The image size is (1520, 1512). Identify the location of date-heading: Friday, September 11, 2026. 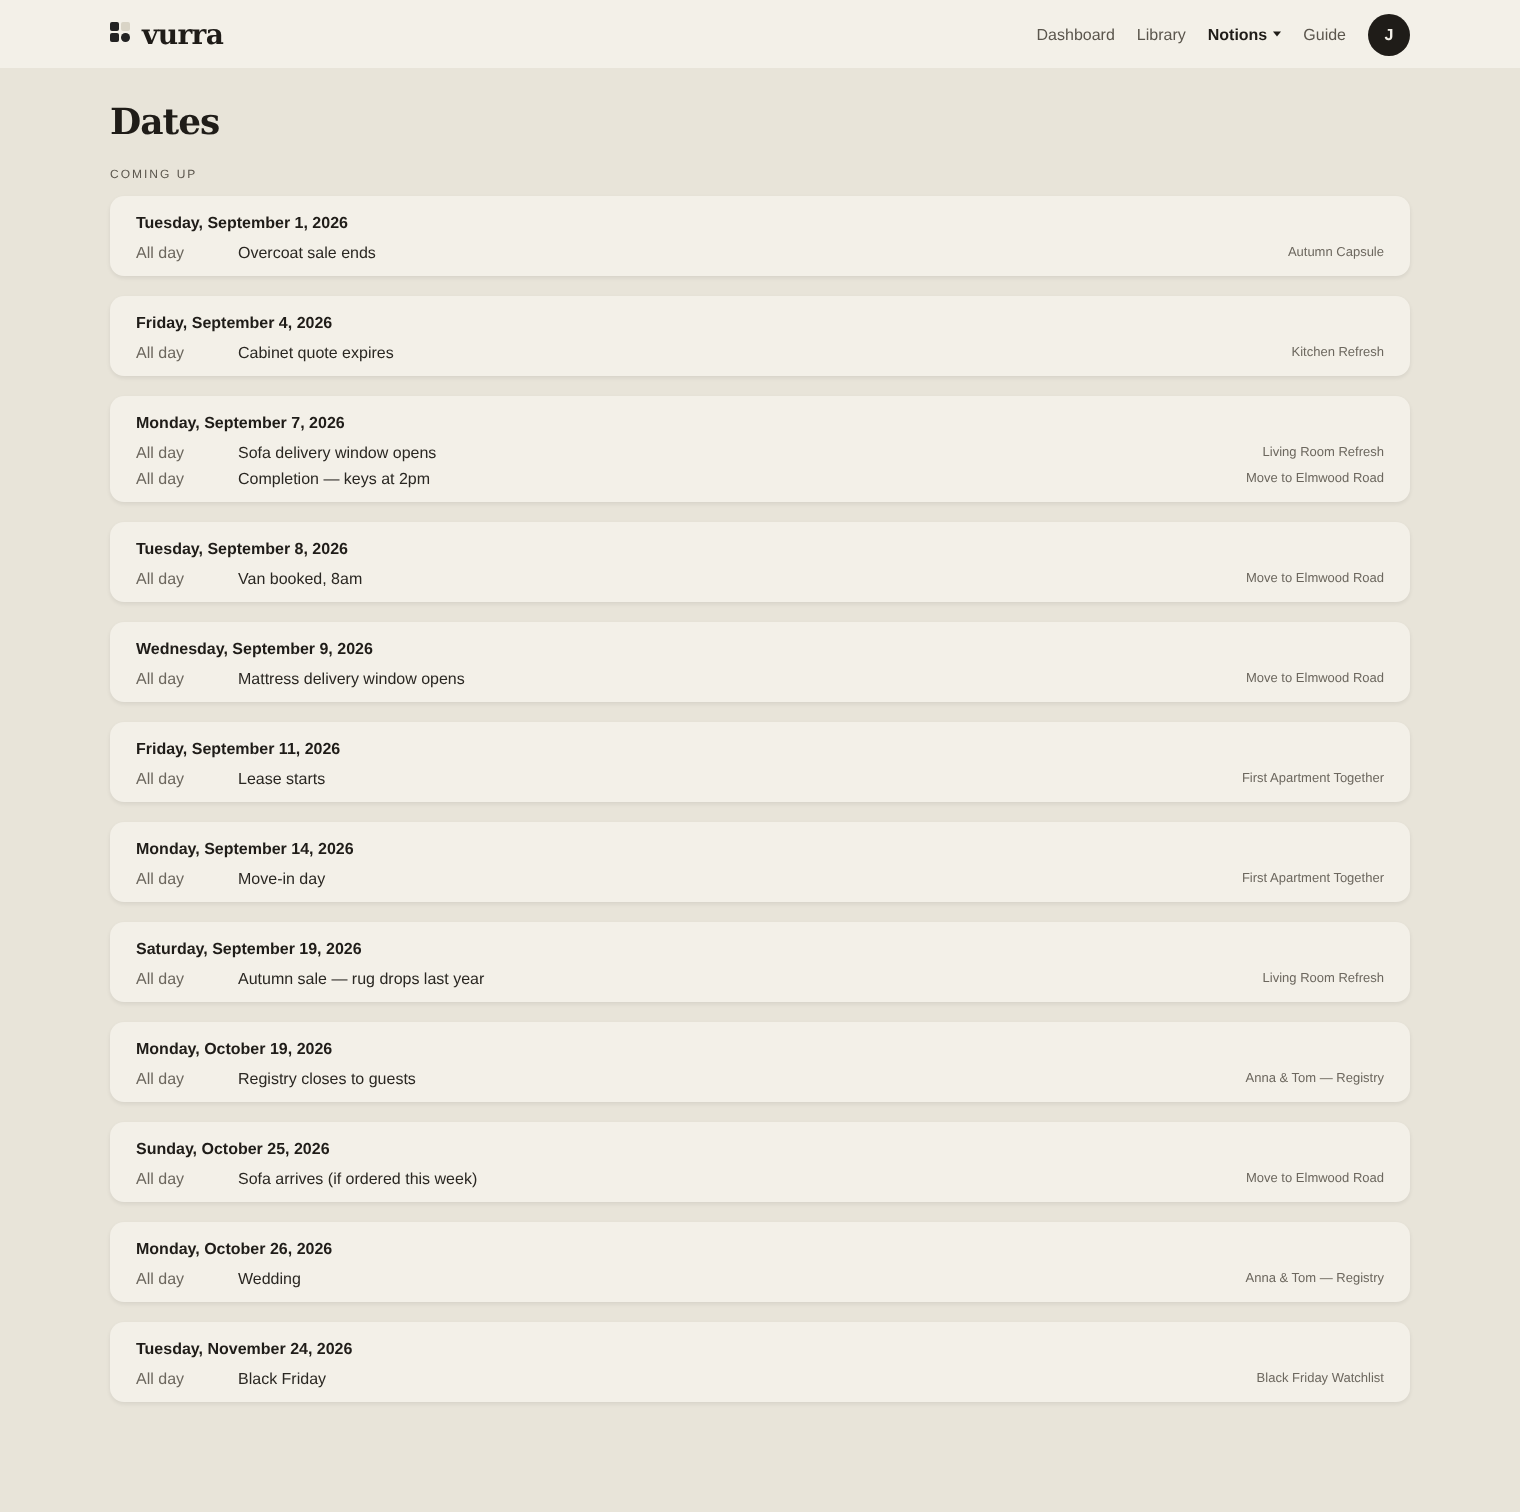
(239, 749).